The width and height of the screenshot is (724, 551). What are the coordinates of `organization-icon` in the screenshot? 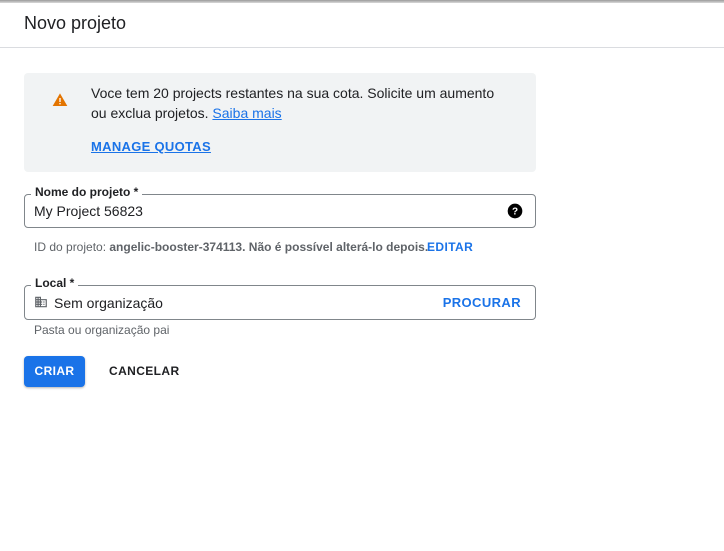 It's located at (41, 302).